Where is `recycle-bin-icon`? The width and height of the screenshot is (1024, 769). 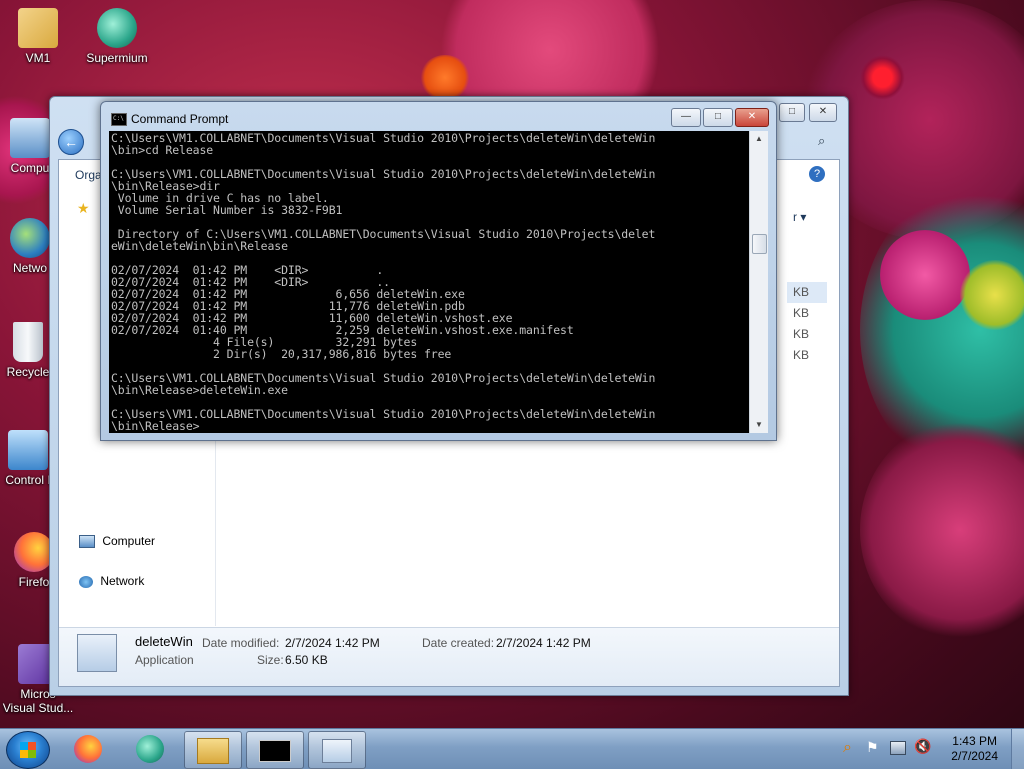
recycle-bin-icon is located at coordinates (28, 342).